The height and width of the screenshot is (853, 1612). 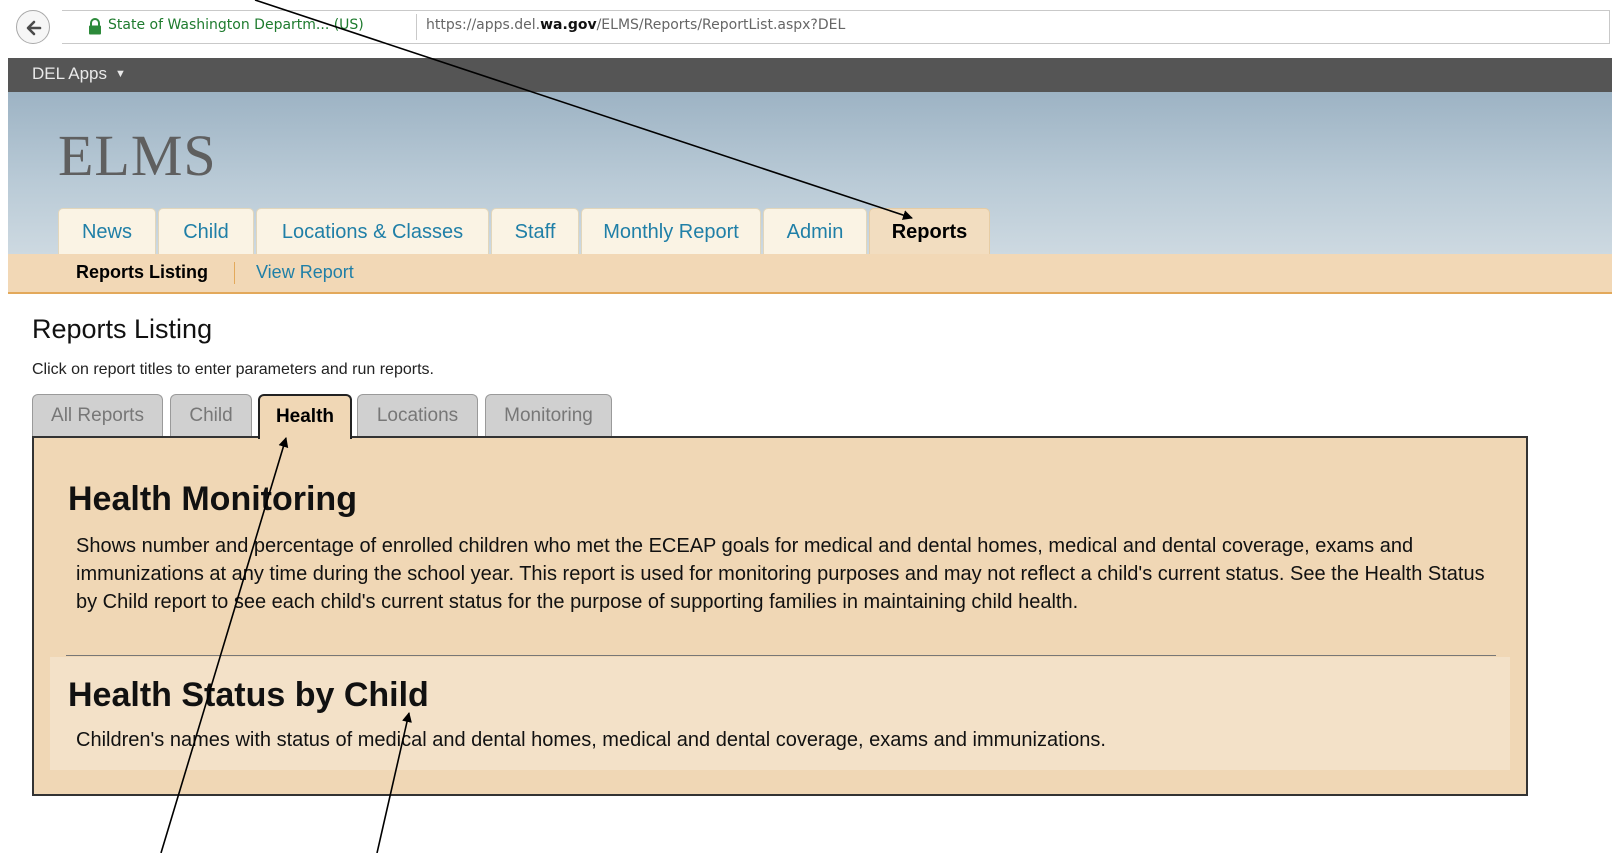 I want to click on back-button, so click(x=33, y=27).